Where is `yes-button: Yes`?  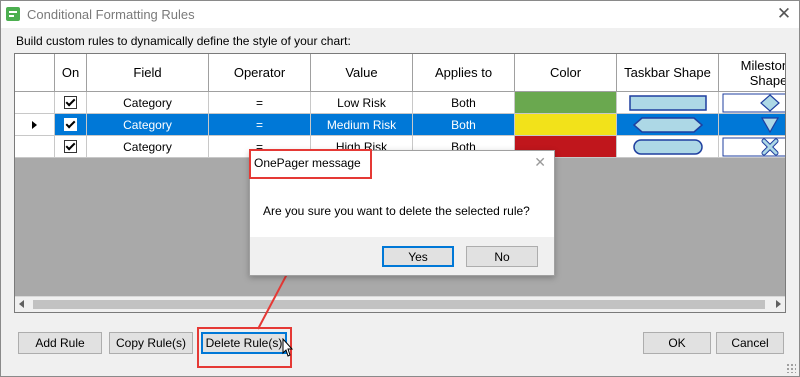
yes-button: Yes is located at coordinates (418, 256).